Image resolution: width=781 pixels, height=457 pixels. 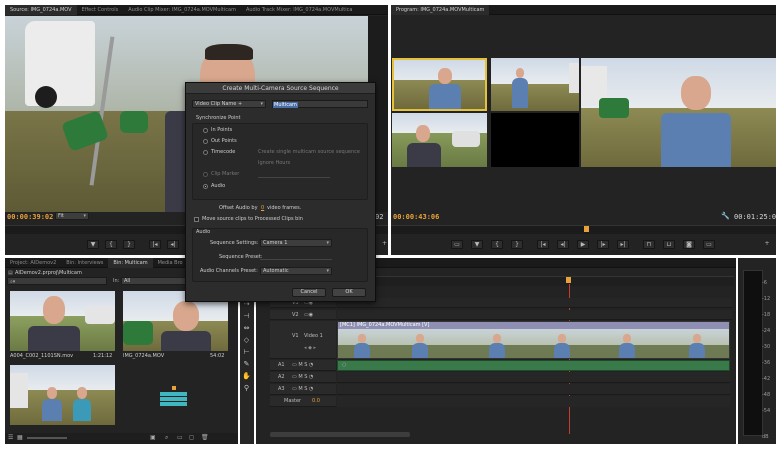 What do you see at coordinates (246, 340) in the screenshot?
I see `razor-icon: ◇` at bounding box center [246, 340].